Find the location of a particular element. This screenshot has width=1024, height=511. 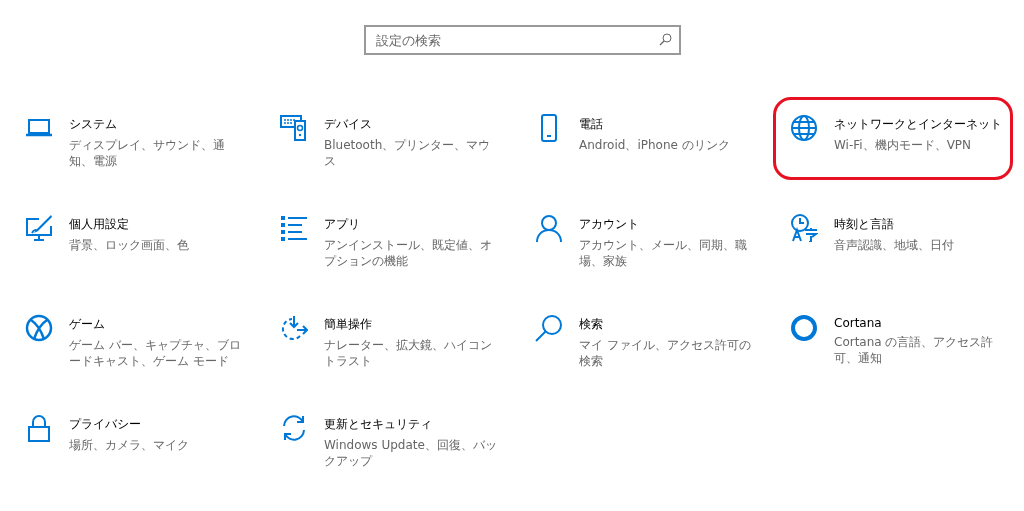

settings-tile: ゲーム ゲーム バー、キャプチャ、ブロードキャスト、ゲーム モード is located at coordinates (128, 338).